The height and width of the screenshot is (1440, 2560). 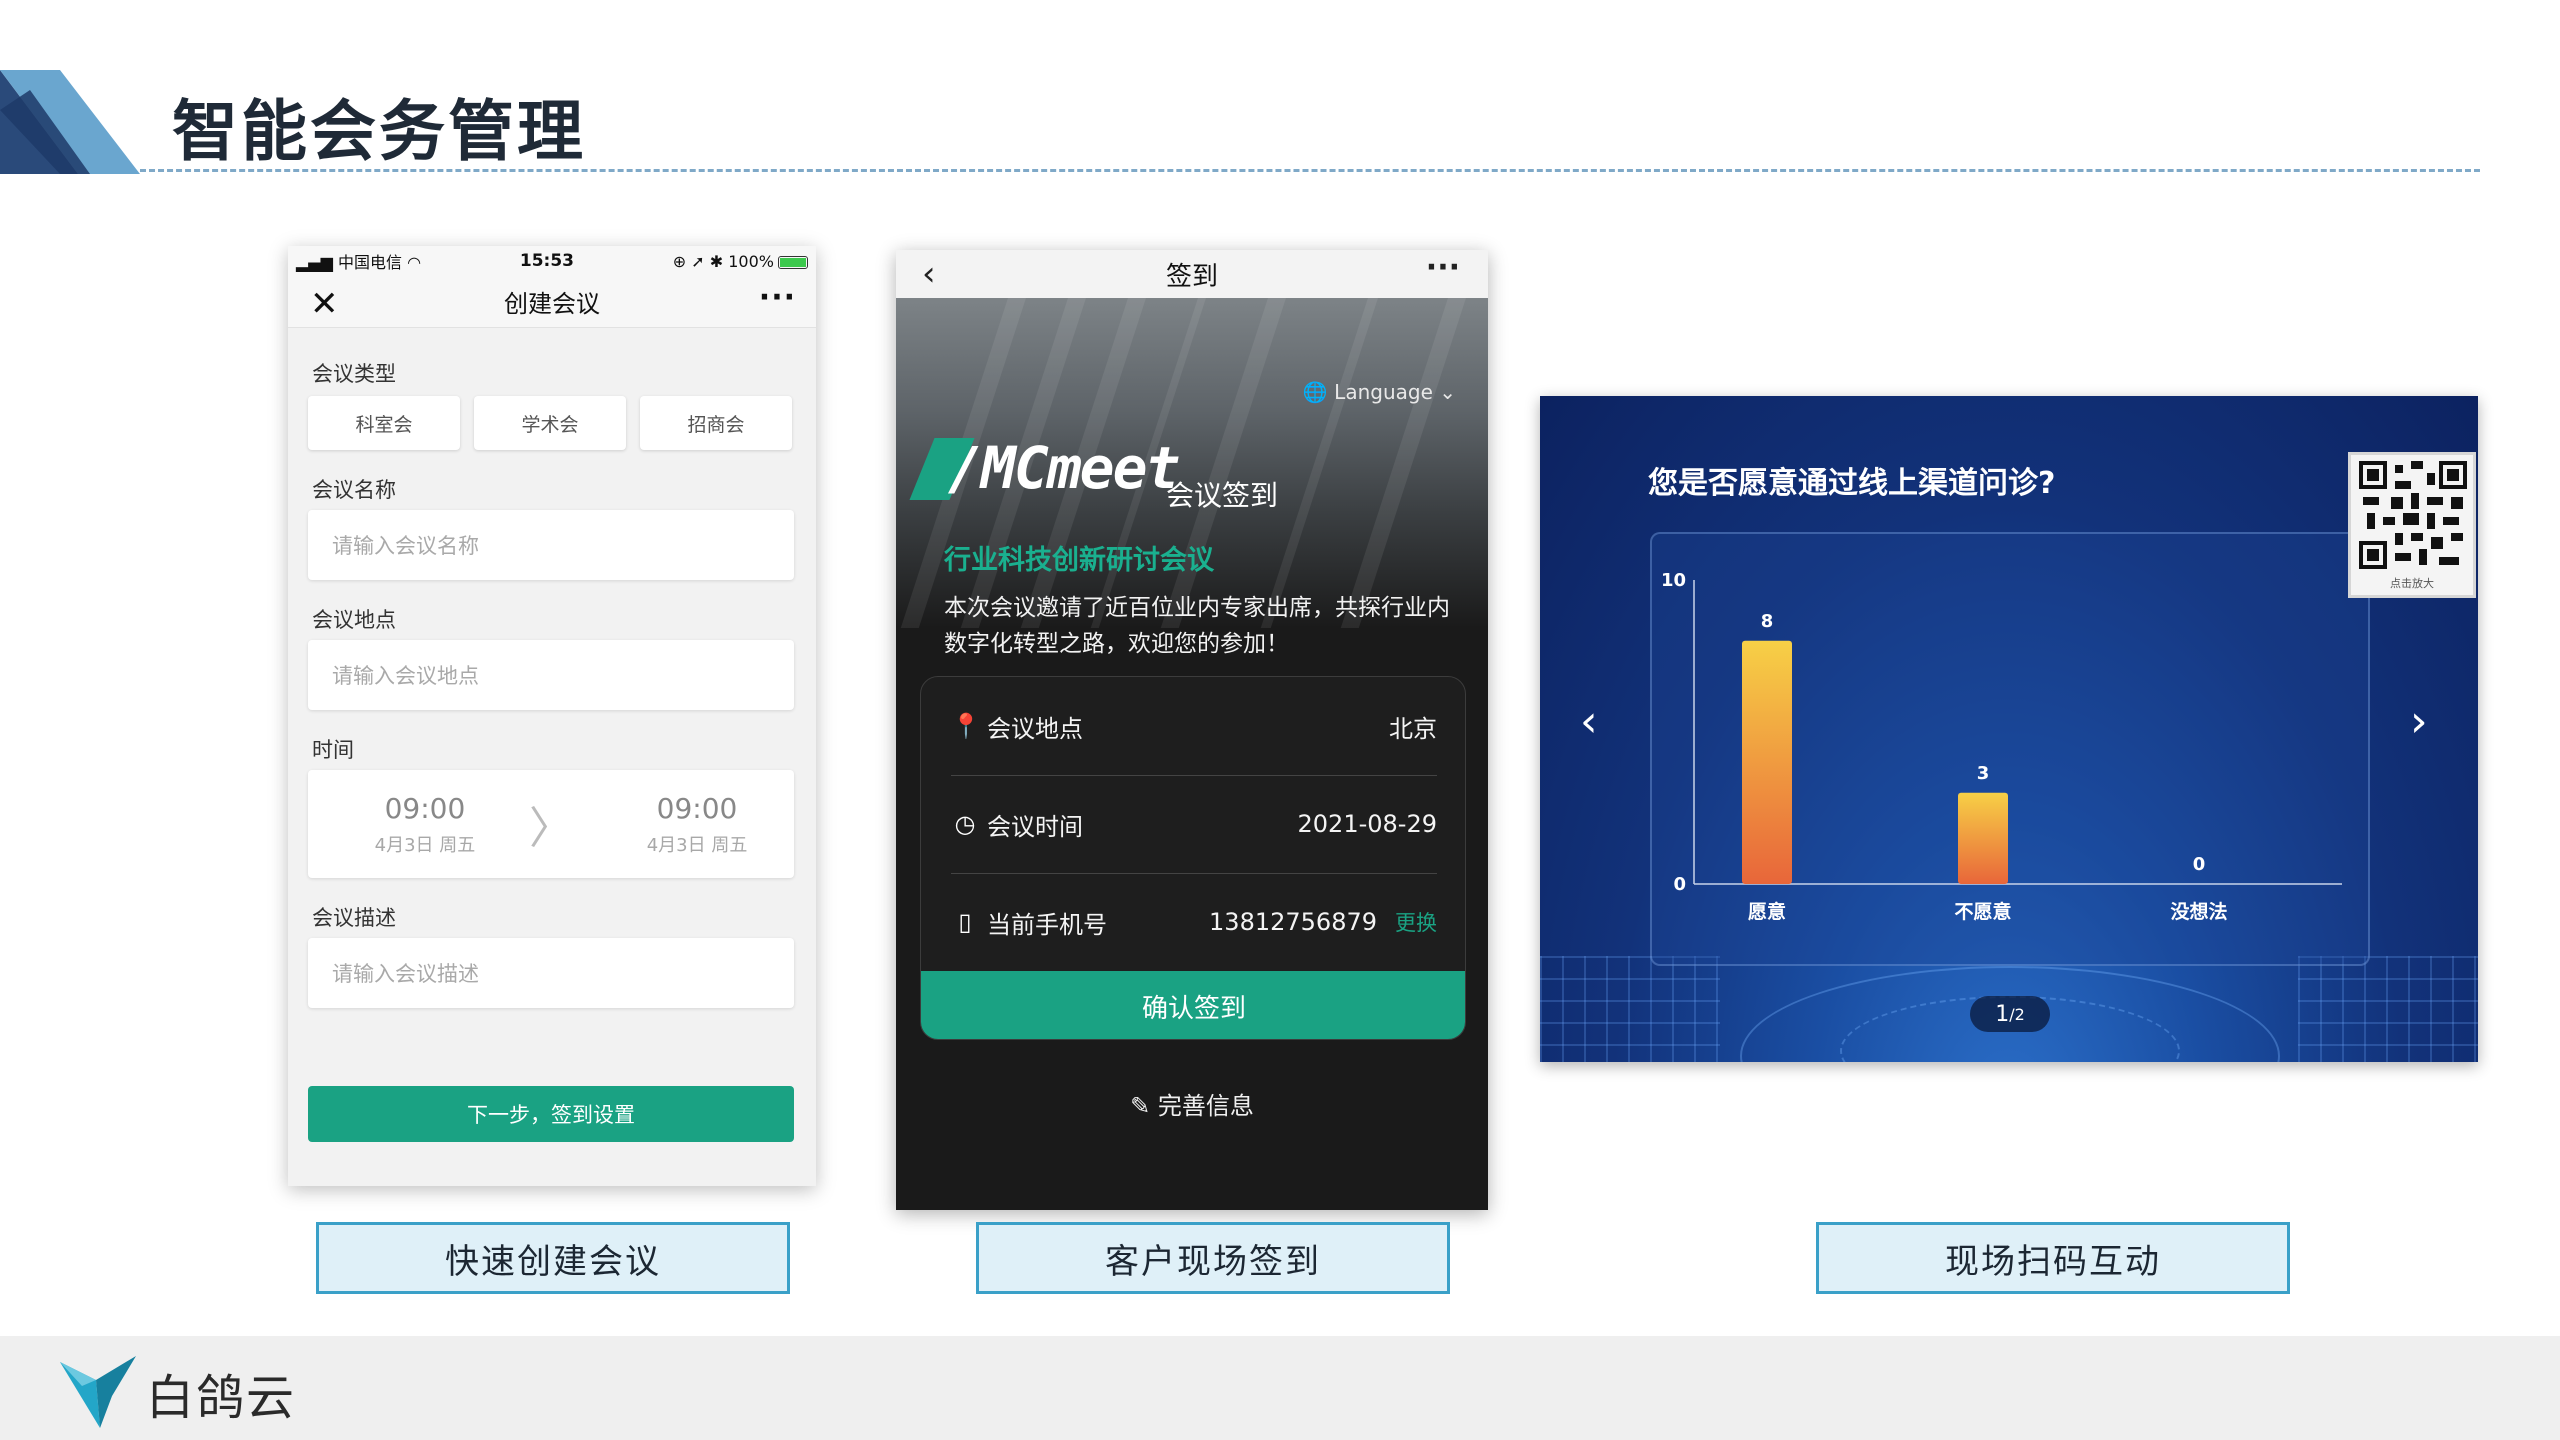 I want to click on page-indicator: 1/2, so click(x=2010, y=1014).